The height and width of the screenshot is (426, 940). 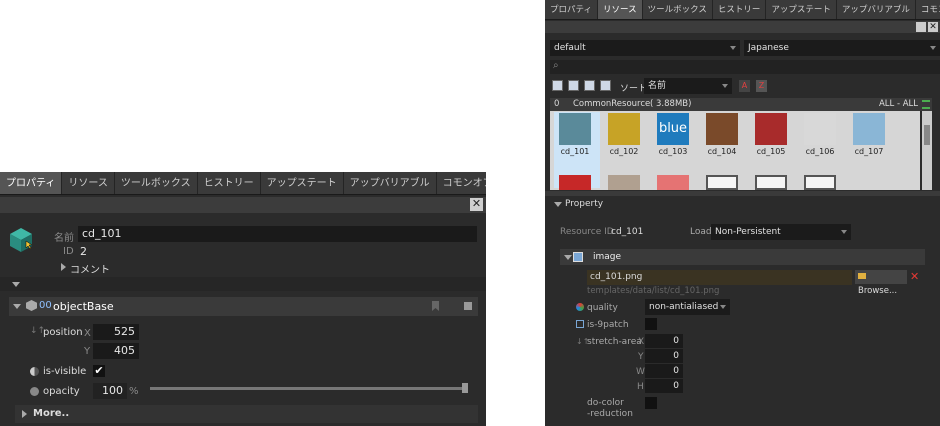 What do you see at coordinates (640, 387) in the screenshot?
I see `stretch-h-label: H` at bounding box center [640, 387].